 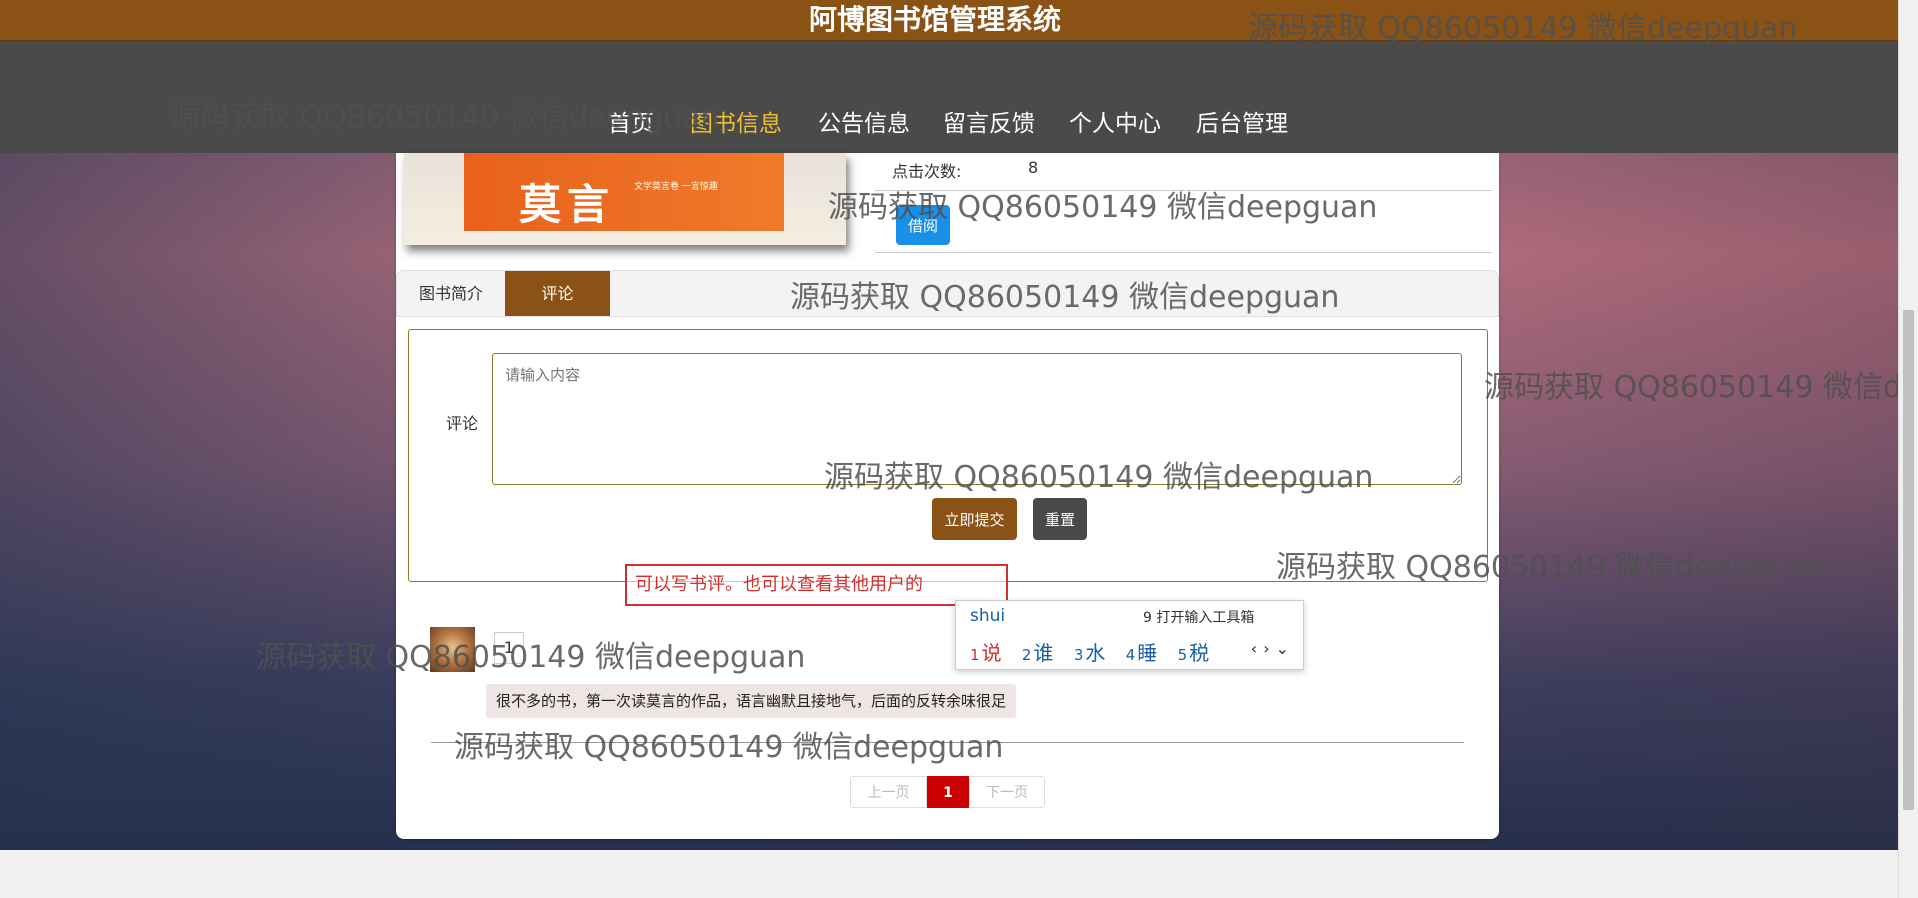 I want to click on ime-candidate-window: shui 9 打开输入工具箱 1说 2谁 3水 4睡 5税 ‹›⌄, so click(x=1129, y=635).